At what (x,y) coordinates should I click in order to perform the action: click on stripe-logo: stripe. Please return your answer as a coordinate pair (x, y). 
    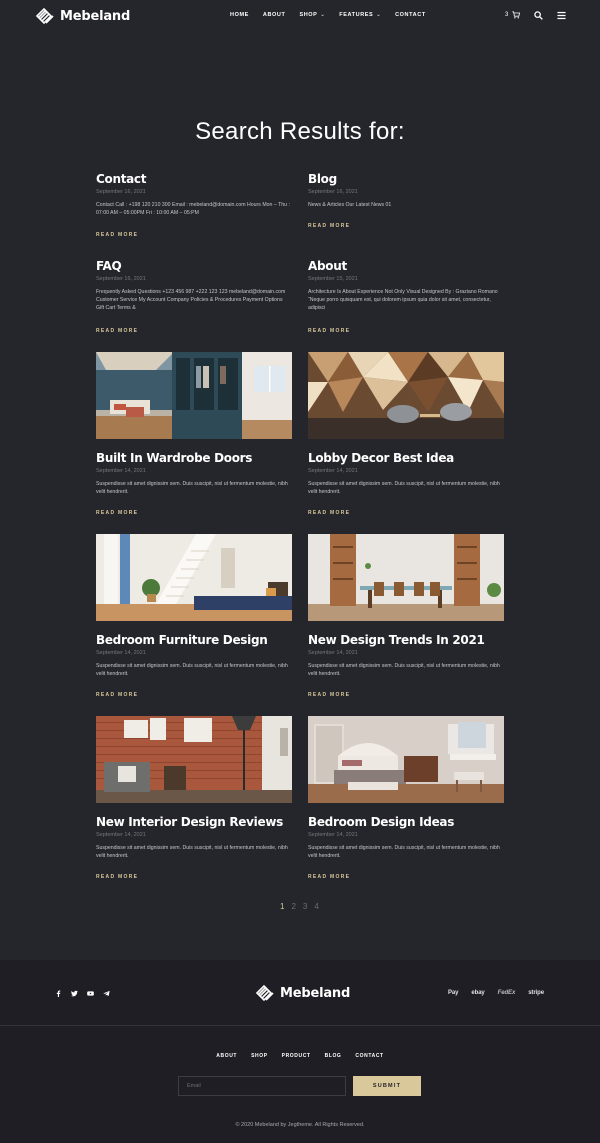
    Looking at the image, I should click on (536, 993).